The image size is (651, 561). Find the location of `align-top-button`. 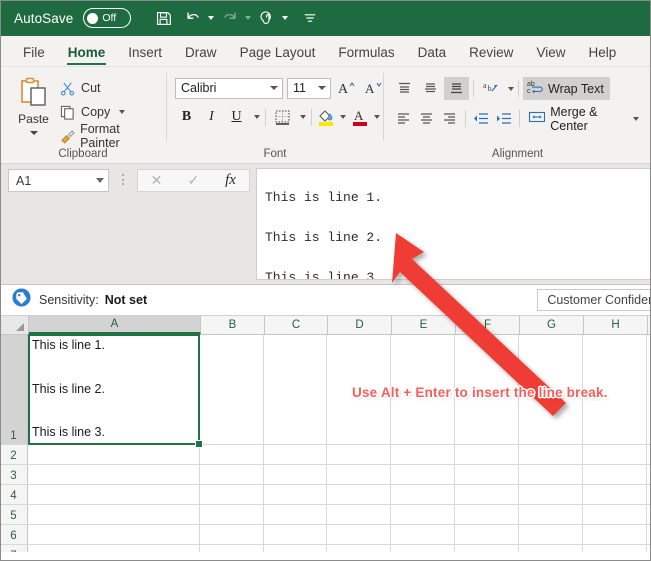

align-top-button is located at coordinates (404, 88).